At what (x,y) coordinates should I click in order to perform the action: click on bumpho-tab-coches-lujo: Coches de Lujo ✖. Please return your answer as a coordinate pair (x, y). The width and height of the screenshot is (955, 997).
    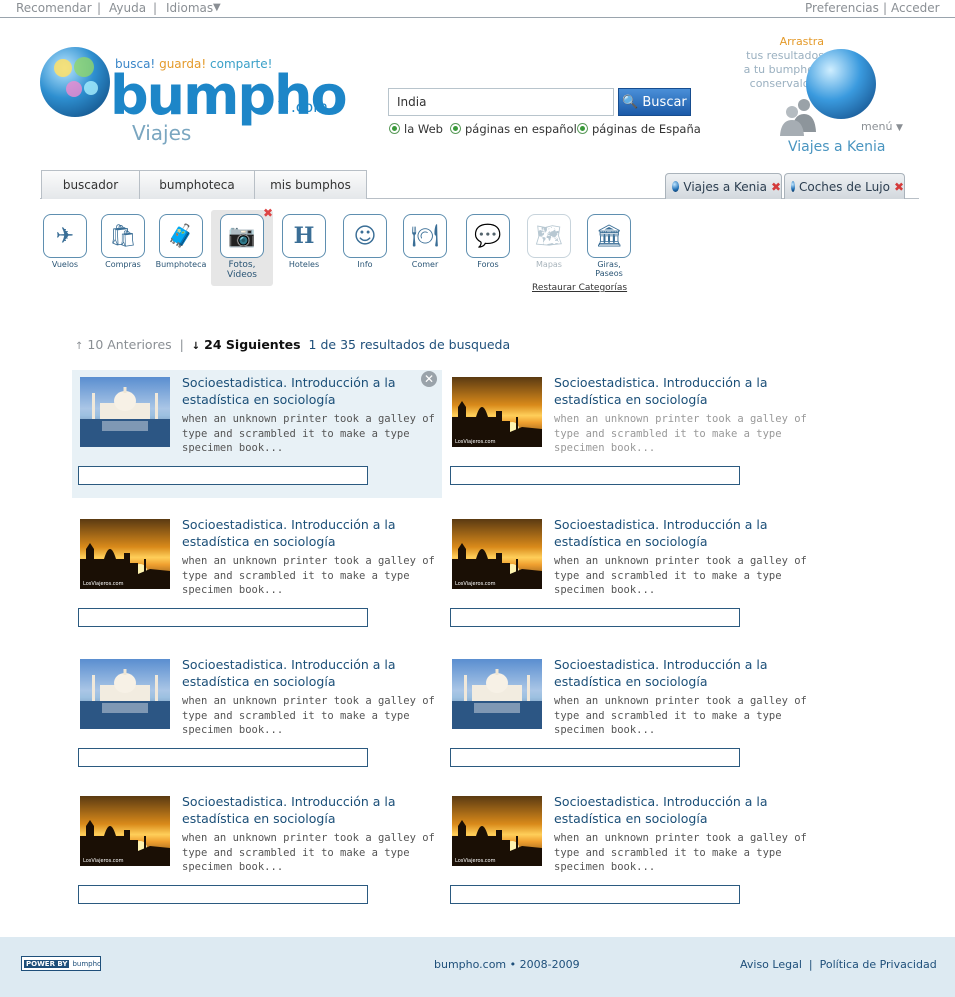
    Looking at the image, I should click on (844, 186).